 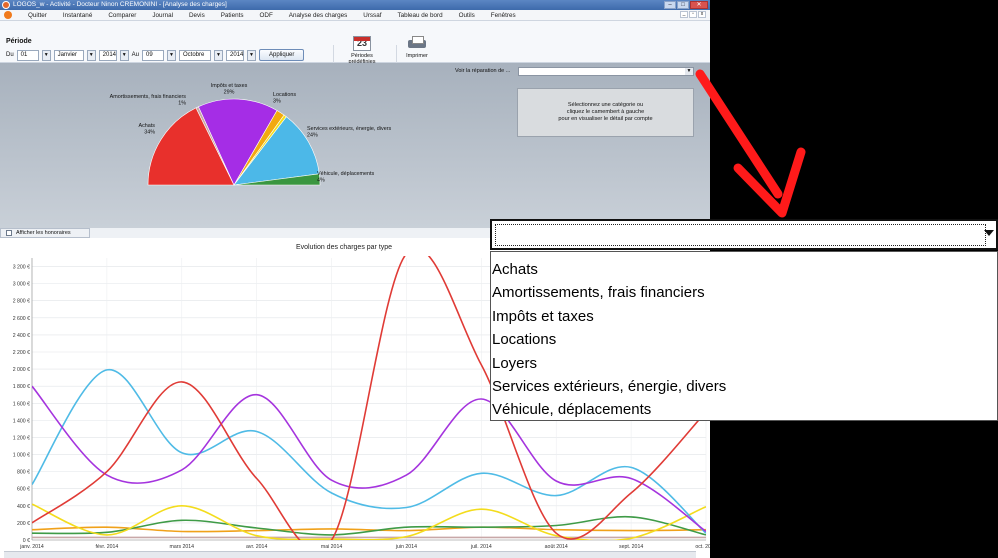 What do you see at coordinates (153, 55) in the screenshot?
I see `to-day-field: 09` at bounding box center [153, 55].